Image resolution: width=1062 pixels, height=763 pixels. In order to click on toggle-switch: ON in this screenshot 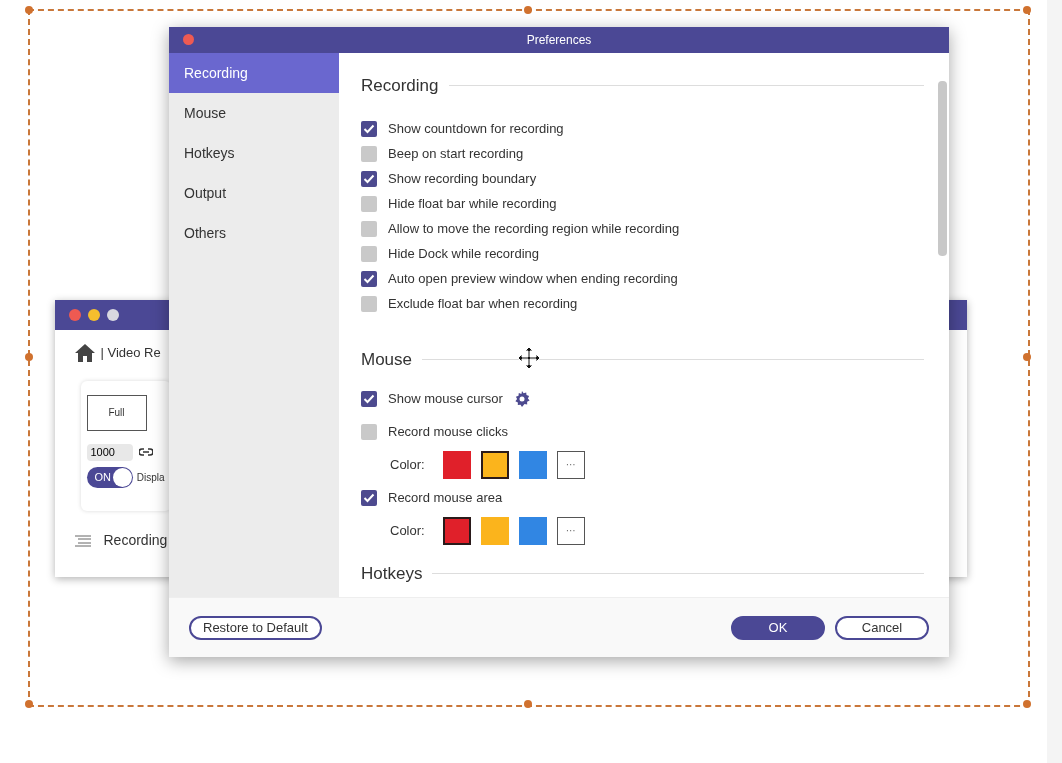, I will do `click(110, 477)`.